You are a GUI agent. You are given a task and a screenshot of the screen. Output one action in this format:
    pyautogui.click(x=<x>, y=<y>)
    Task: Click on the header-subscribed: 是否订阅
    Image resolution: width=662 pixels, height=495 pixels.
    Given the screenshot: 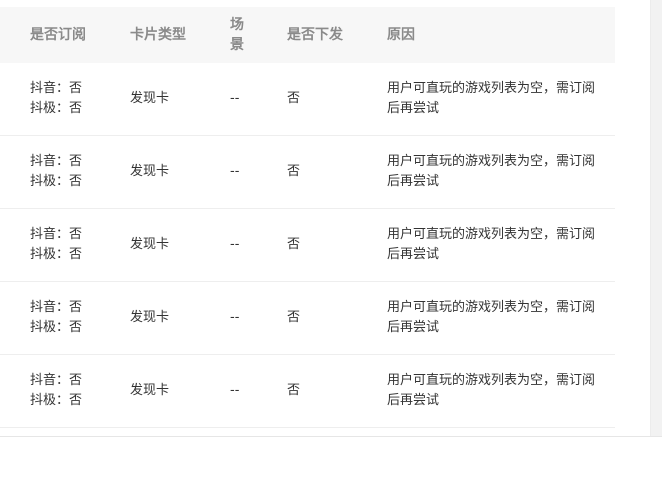 What is the action you would take?
    pyautogui.click(x=58, y=35)
    